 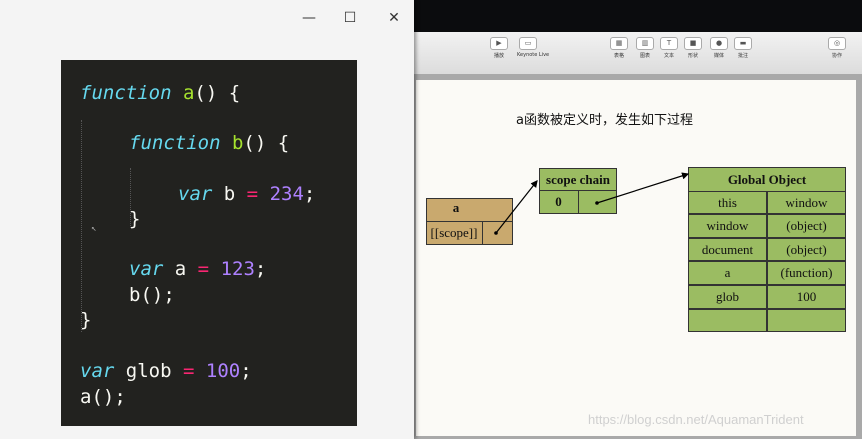 I want to click on code-token: b();, so click(x=152, y=295).